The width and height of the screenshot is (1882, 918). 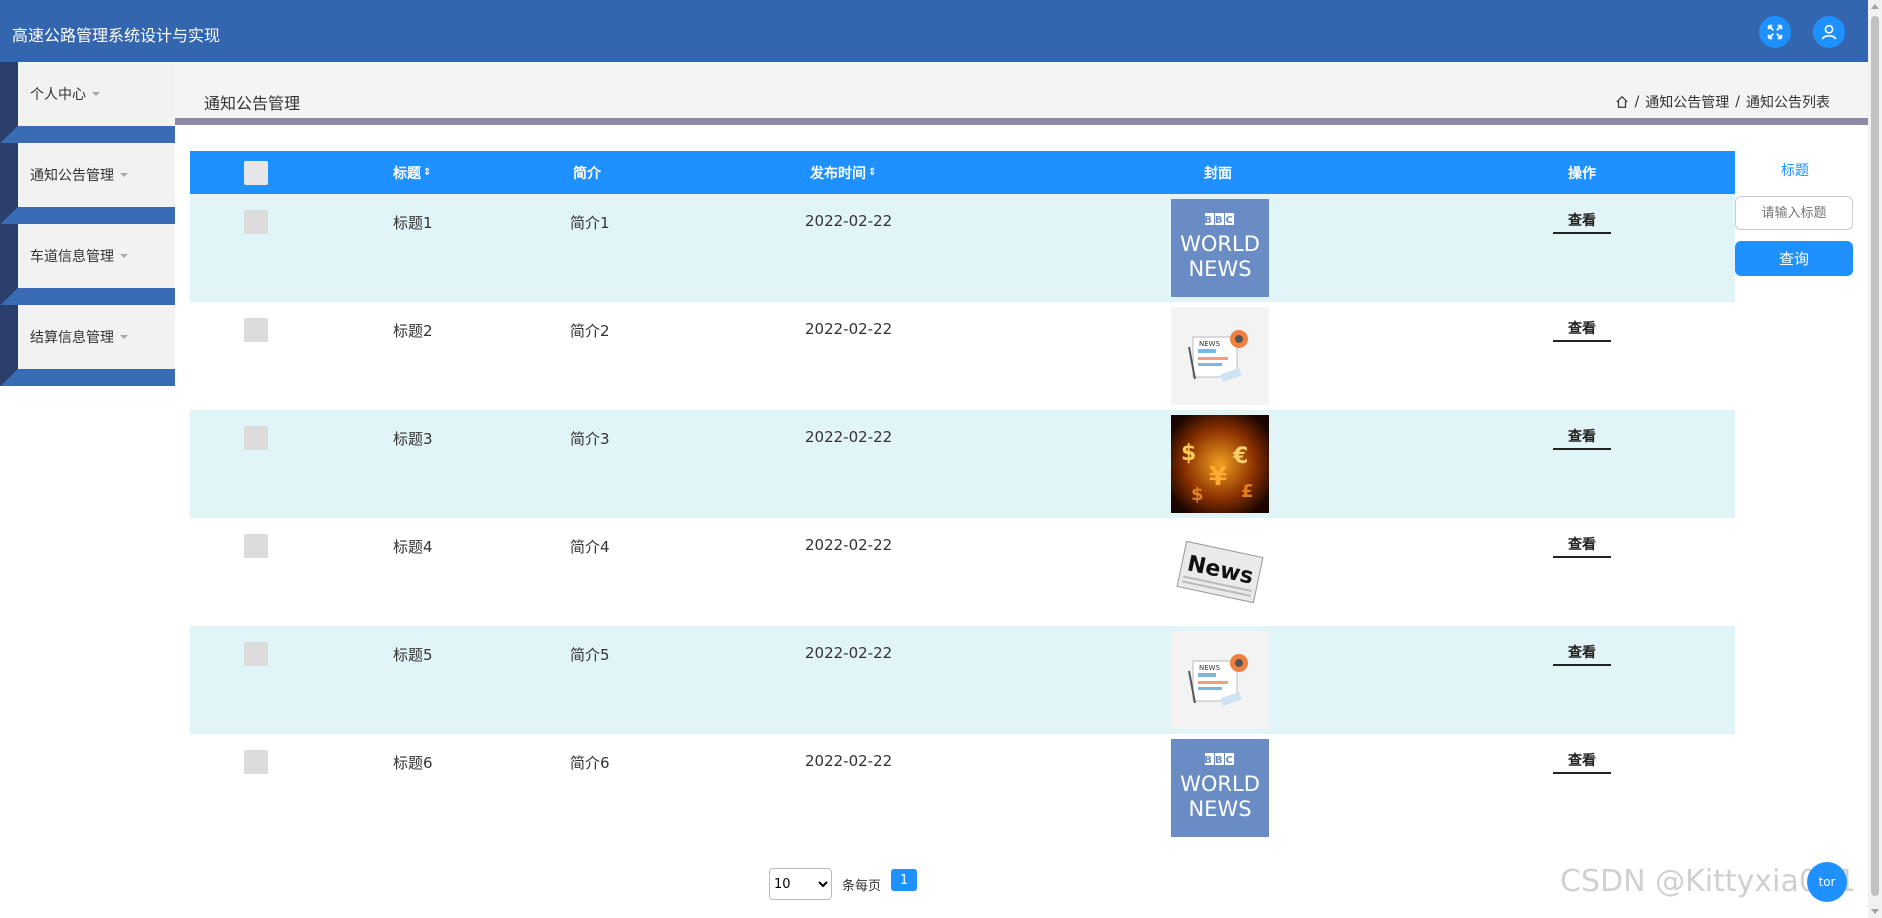 I want to click on breadcrumb-item: 通知公告管理, so click(x=1687, y=102).